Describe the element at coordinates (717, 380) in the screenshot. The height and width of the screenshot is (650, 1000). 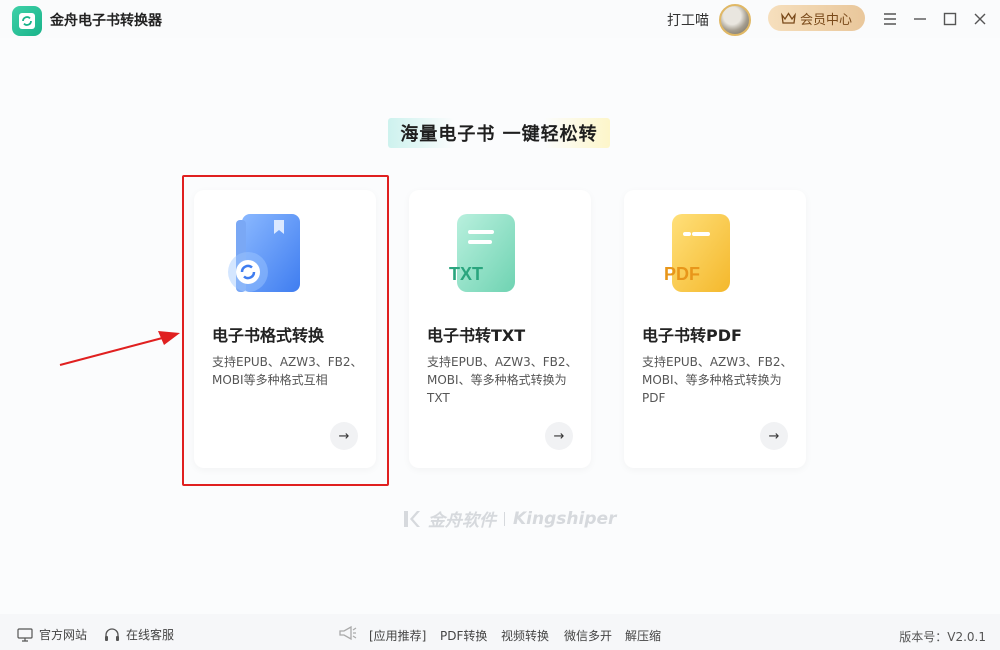
I see `card-description: 支持EPUB、AZW3、FB2、MOBI、等多种格式转换为PDF` at that location.